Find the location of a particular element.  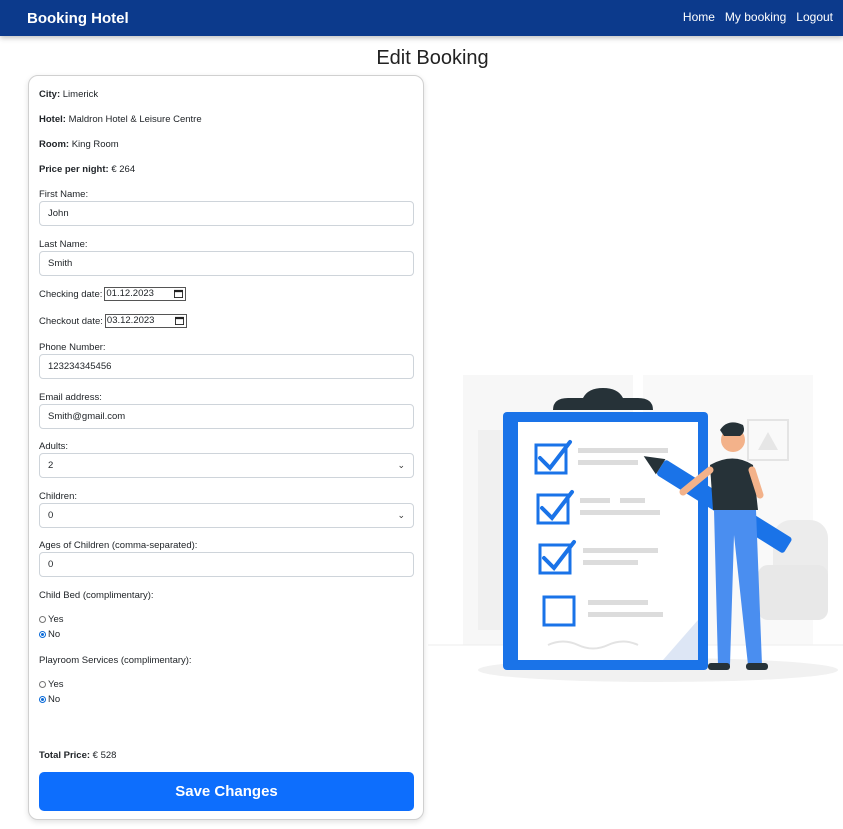

checkout-row: Checkout date: 03.12.2023 is located at coordinates (113, 321).